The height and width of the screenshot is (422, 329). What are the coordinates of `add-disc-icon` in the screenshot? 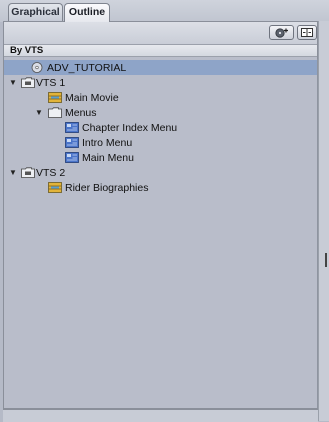 It's located at (281, 33).